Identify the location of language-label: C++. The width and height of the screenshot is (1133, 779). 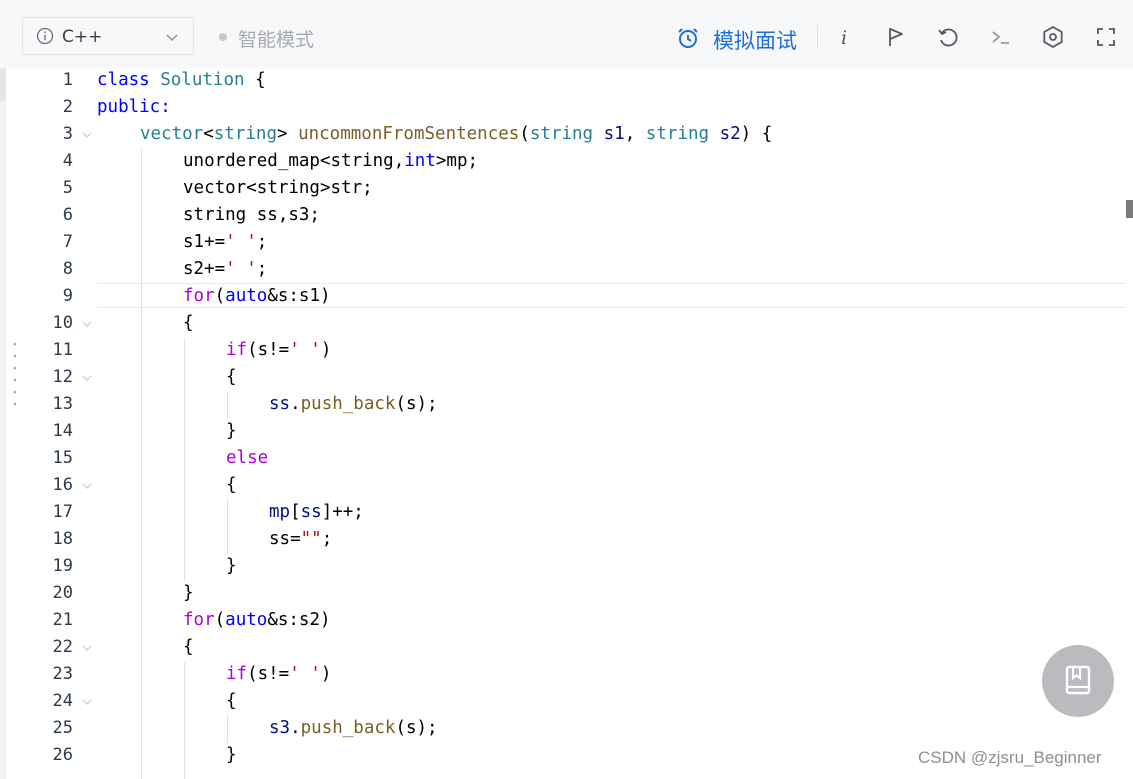
(82, 37).